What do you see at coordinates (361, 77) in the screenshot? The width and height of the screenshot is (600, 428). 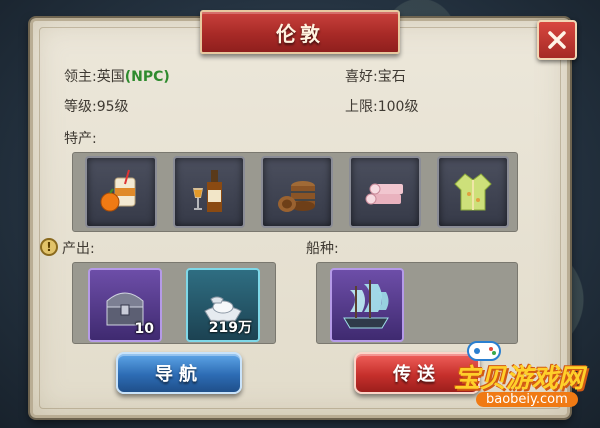 I see `preference-label: 喜好:` at bounding box center [361, 77].